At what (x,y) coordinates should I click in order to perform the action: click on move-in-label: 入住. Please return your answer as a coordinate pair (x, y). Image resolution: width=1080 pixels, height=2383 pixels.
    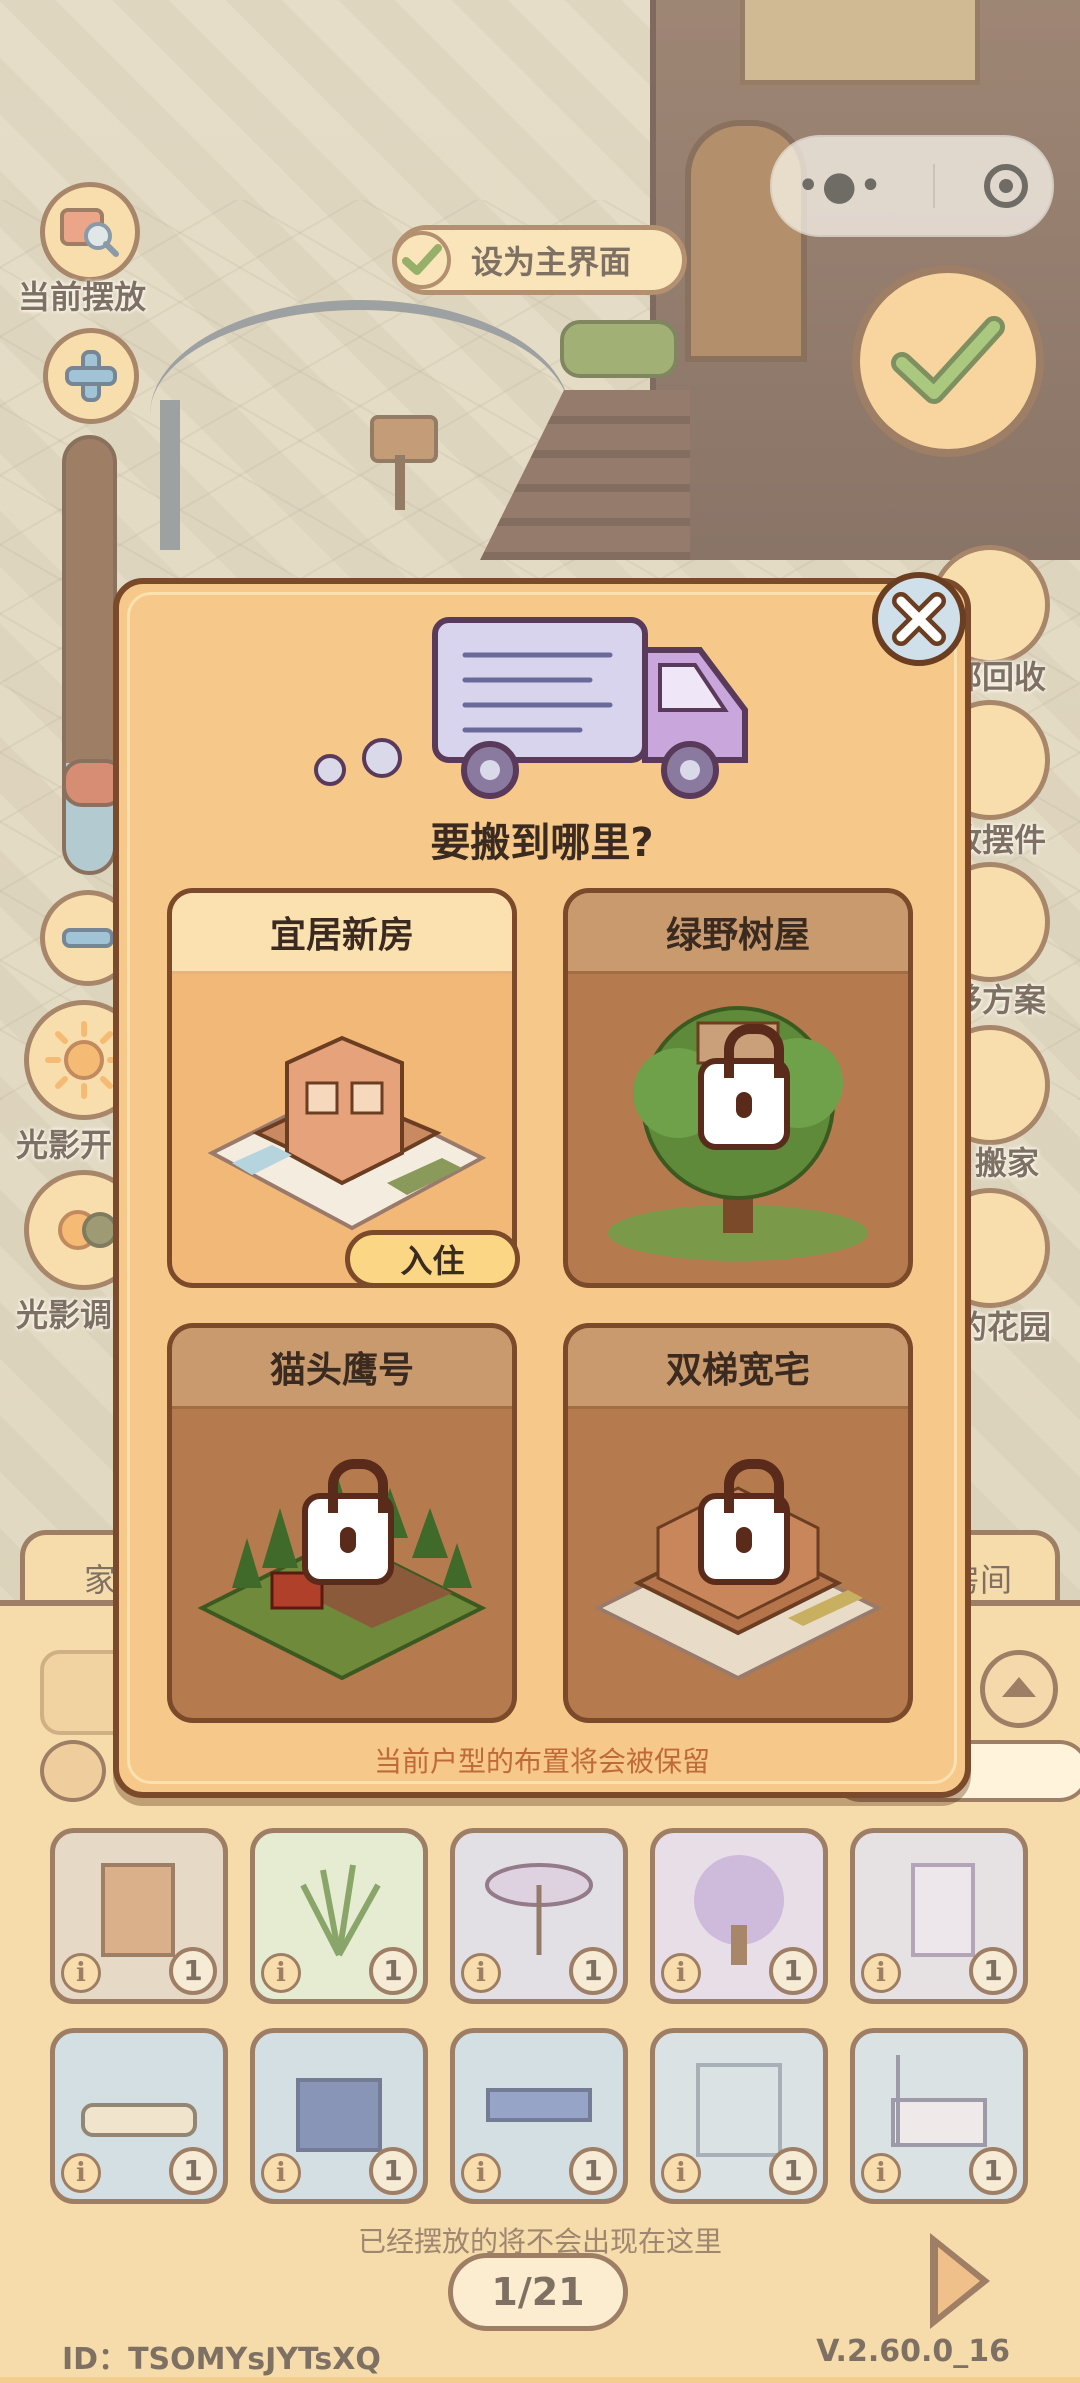
    Looking at the image, I should click on (432, 1261).